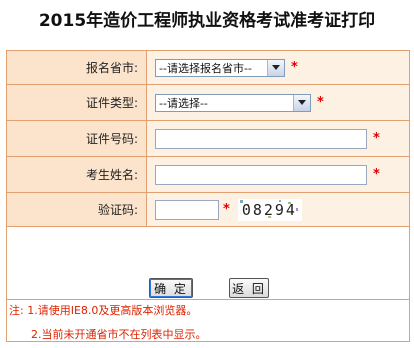 The width and height of the screenshot is (414, 348). I want to click on name-row: 考生姓名: *, so click(208, 175).